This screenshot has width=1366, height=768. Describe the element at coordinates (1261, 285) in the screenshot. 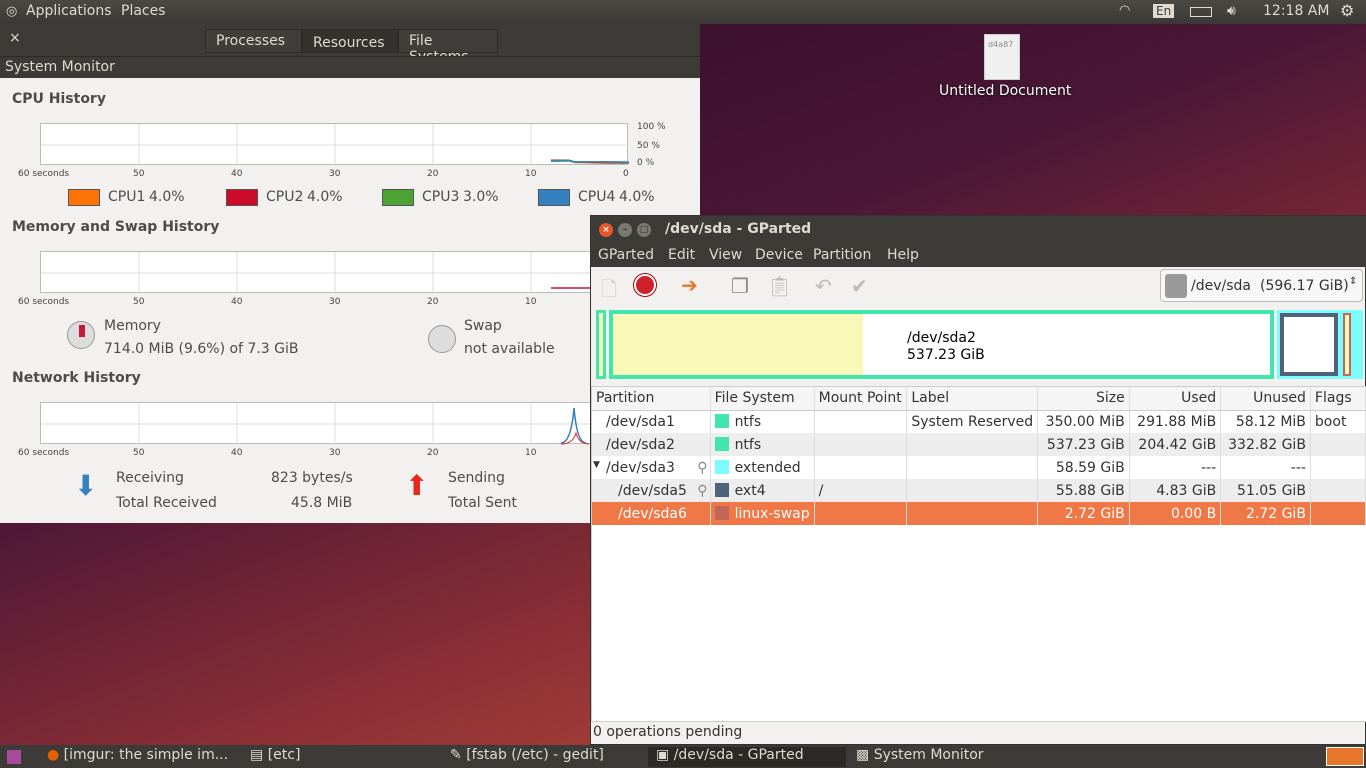

I see `device-selector: /dev/sda (596.17 GiB) ⇕` at that location.